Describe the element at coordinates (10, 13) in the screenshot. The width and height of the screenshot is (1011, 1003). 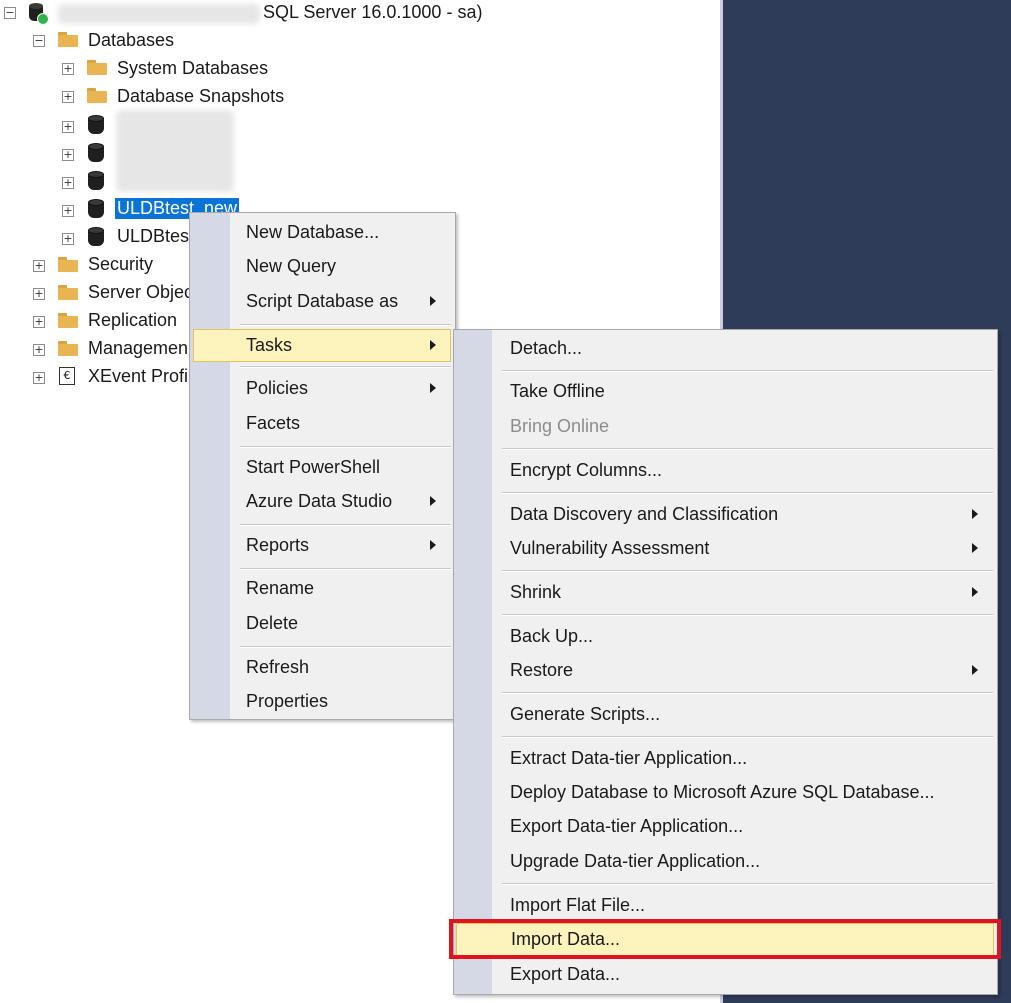
I see `collapse-toggle-server: −` at that location.